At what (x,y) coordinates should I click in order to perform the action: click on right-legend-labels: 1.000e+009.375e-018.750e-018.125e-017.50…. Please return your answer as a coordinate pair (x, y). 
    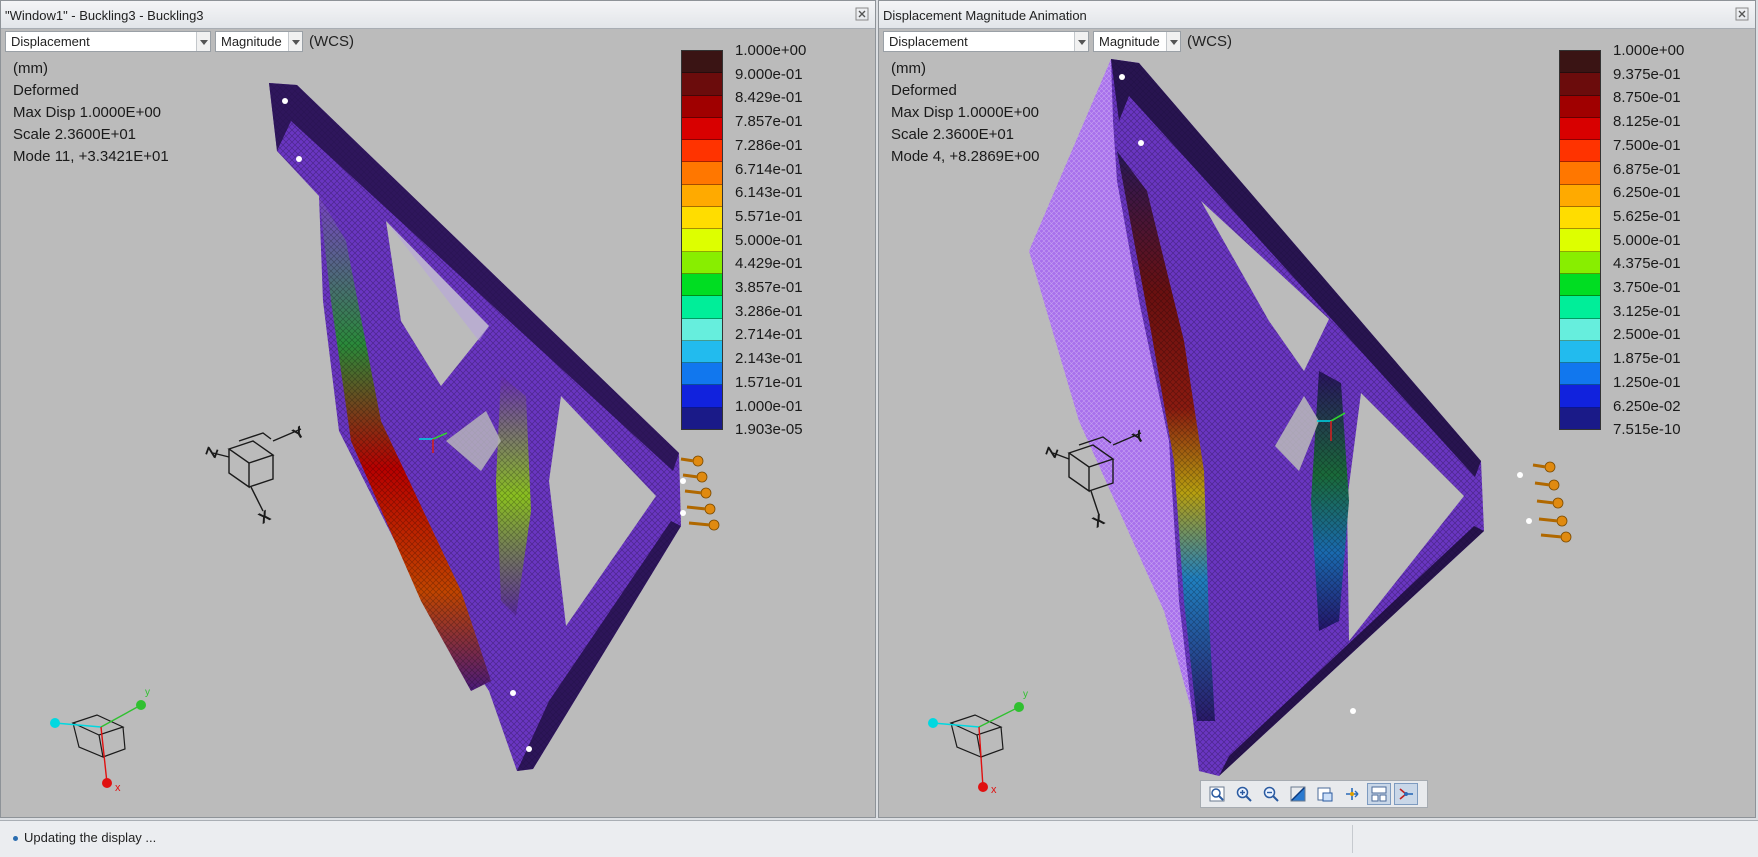
    Looking at the image, I should click on (1648, 240).